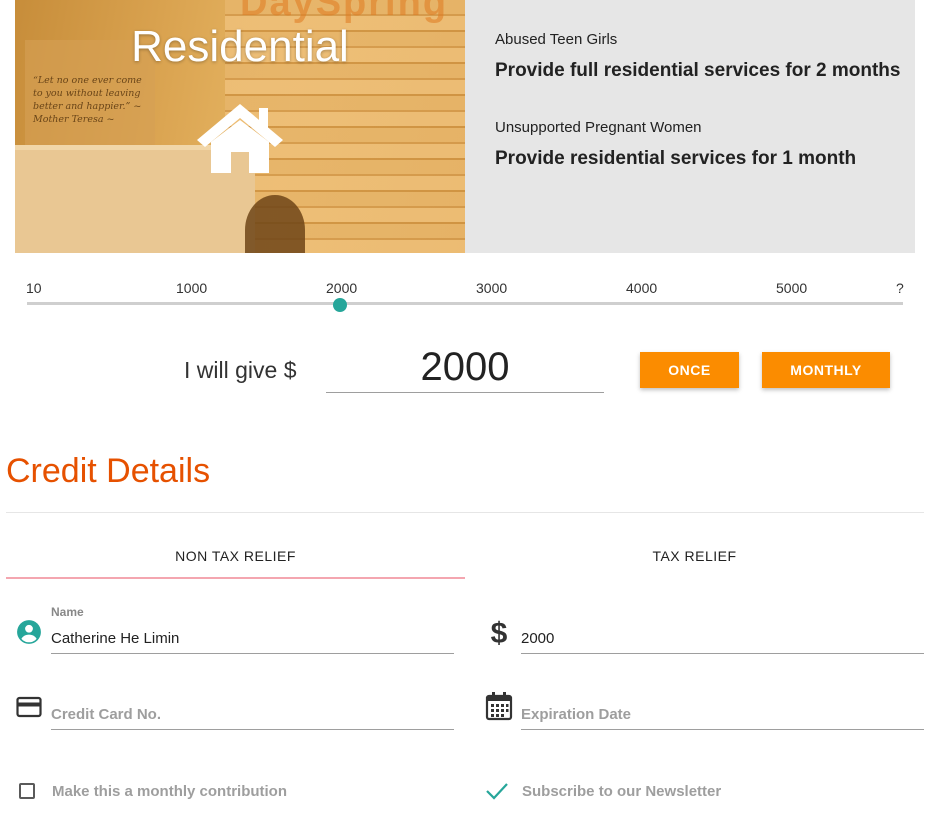 The image size is (944, 817). Describe the element at coordinates (499, 706) in the screenshot. I see `calendar-icon` at that location.